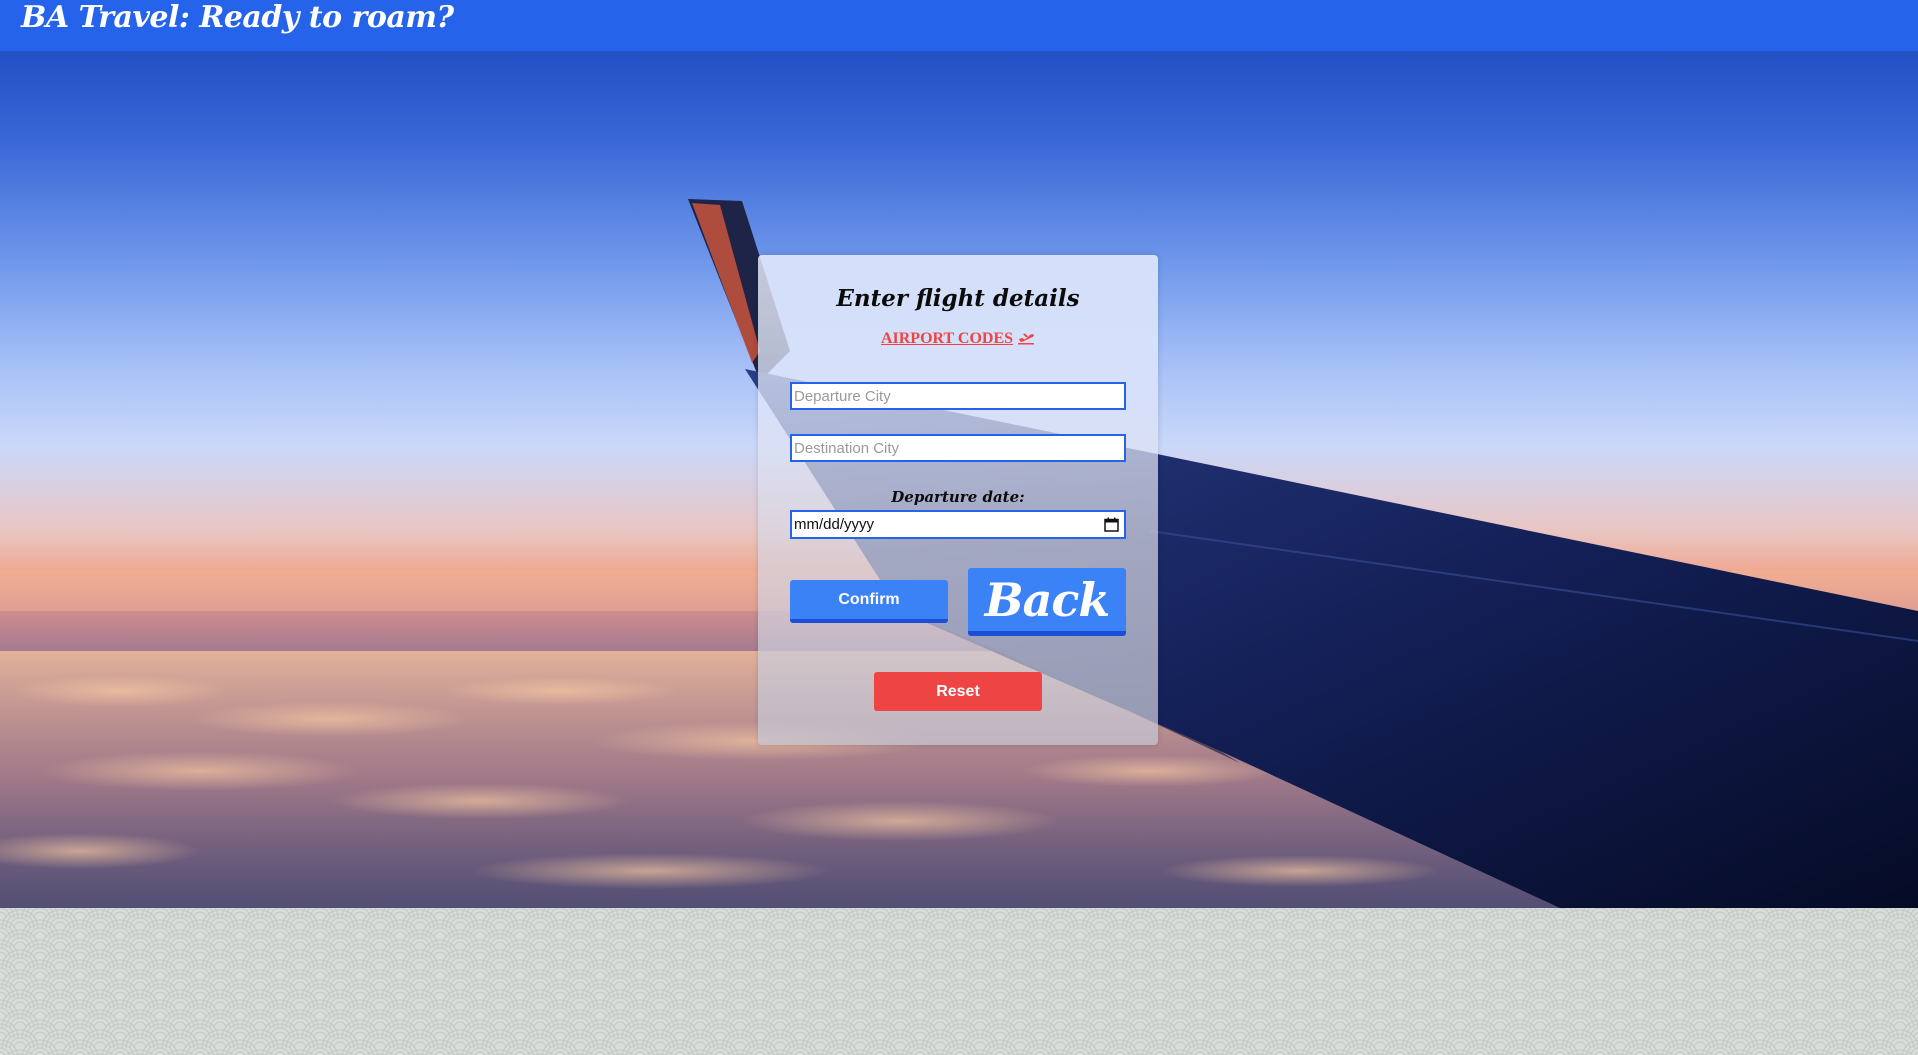 The width and height of the screenshot is (1918, 1055). Describe the element at coordinates (959, 25) in the screenshot. I see `header-bar: BA Travel: Ready to roam?` at that location.